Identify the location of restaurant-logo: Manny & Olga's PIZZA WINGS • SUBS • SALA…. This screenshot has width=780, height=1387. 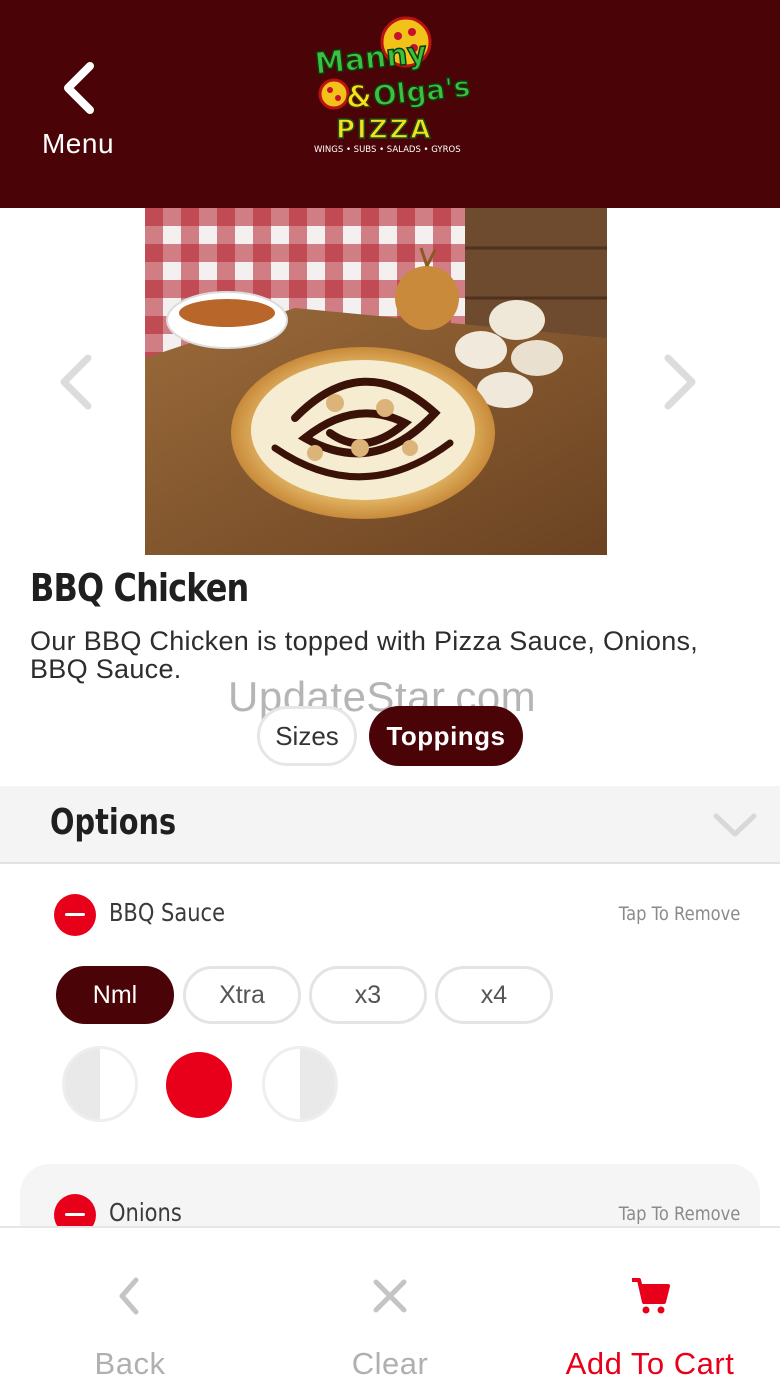
(392, 85).